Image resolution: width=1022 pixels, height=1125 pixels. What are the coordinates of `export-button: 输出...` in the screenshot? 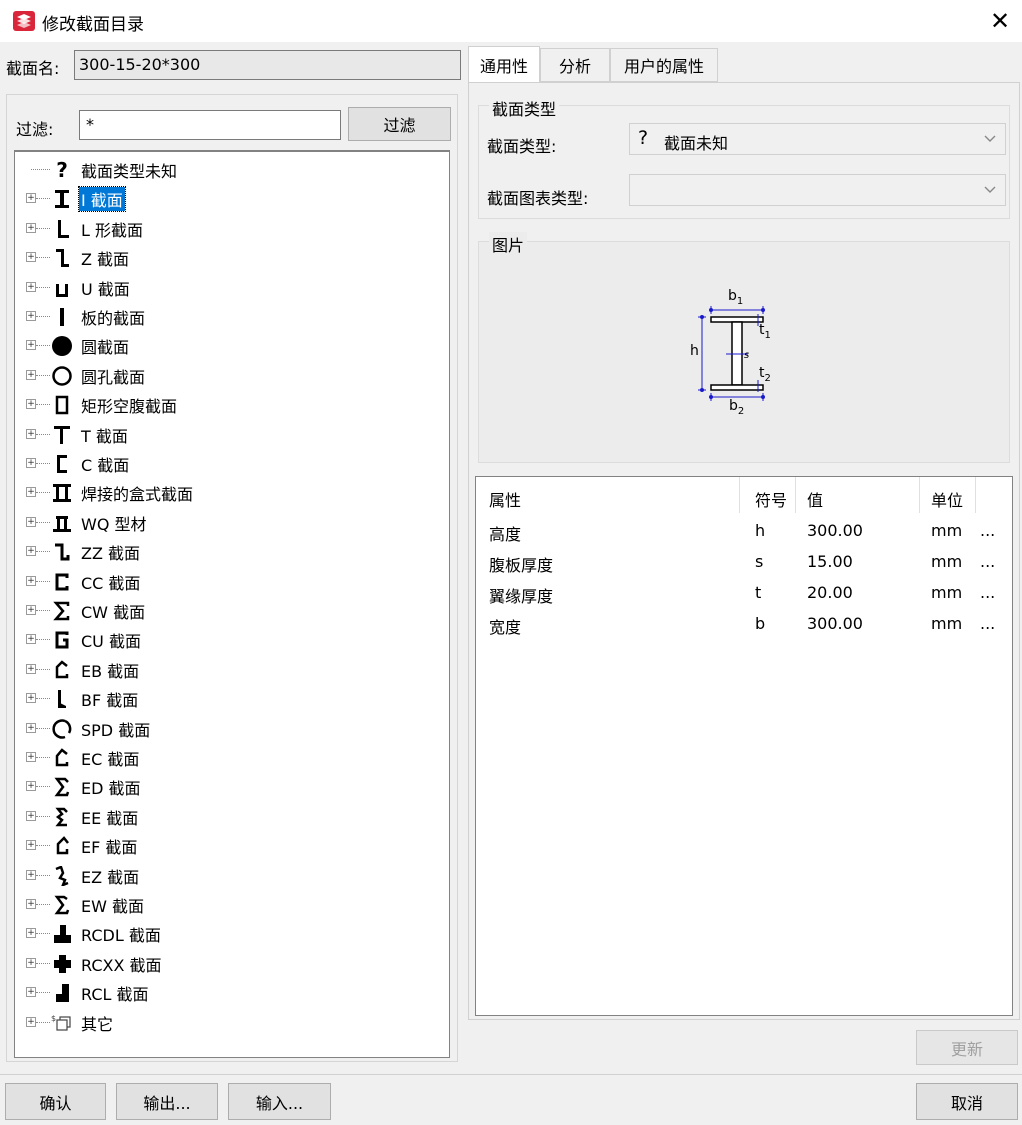 It's located at (167, 1101).